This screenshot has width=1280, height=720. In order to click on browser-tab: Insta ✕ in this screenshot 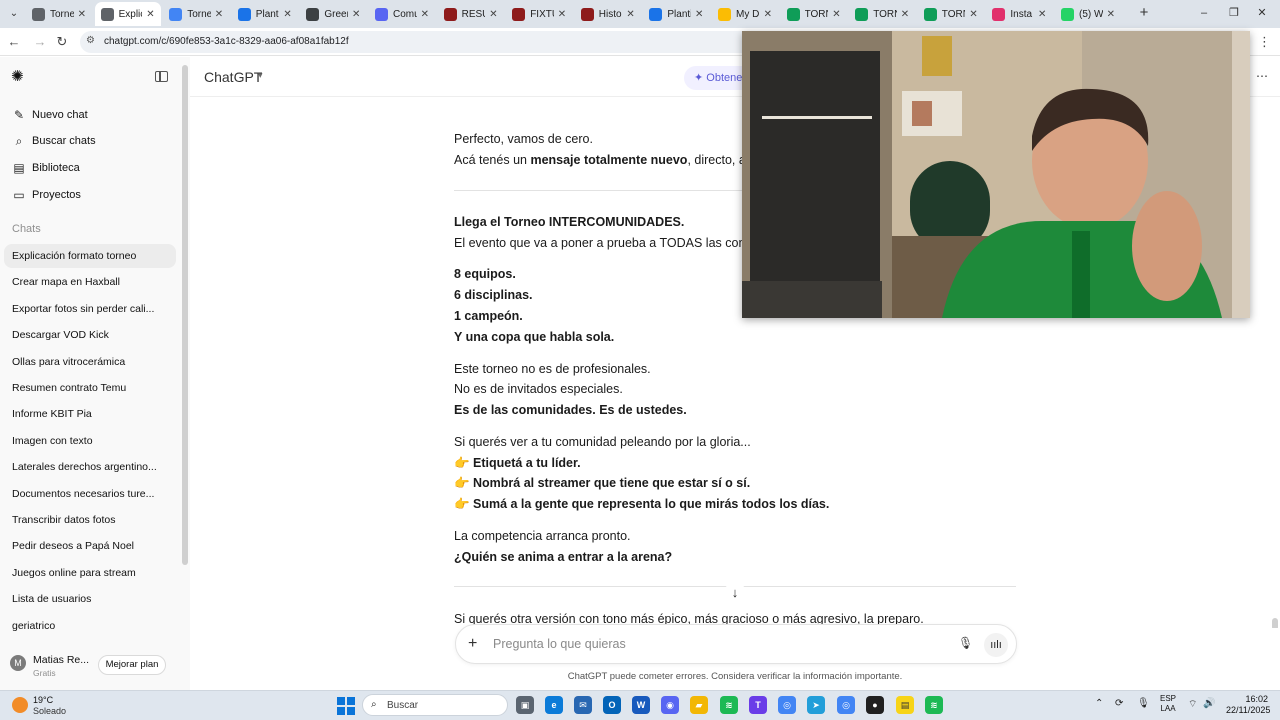, I will do `click(1019, 14)`.